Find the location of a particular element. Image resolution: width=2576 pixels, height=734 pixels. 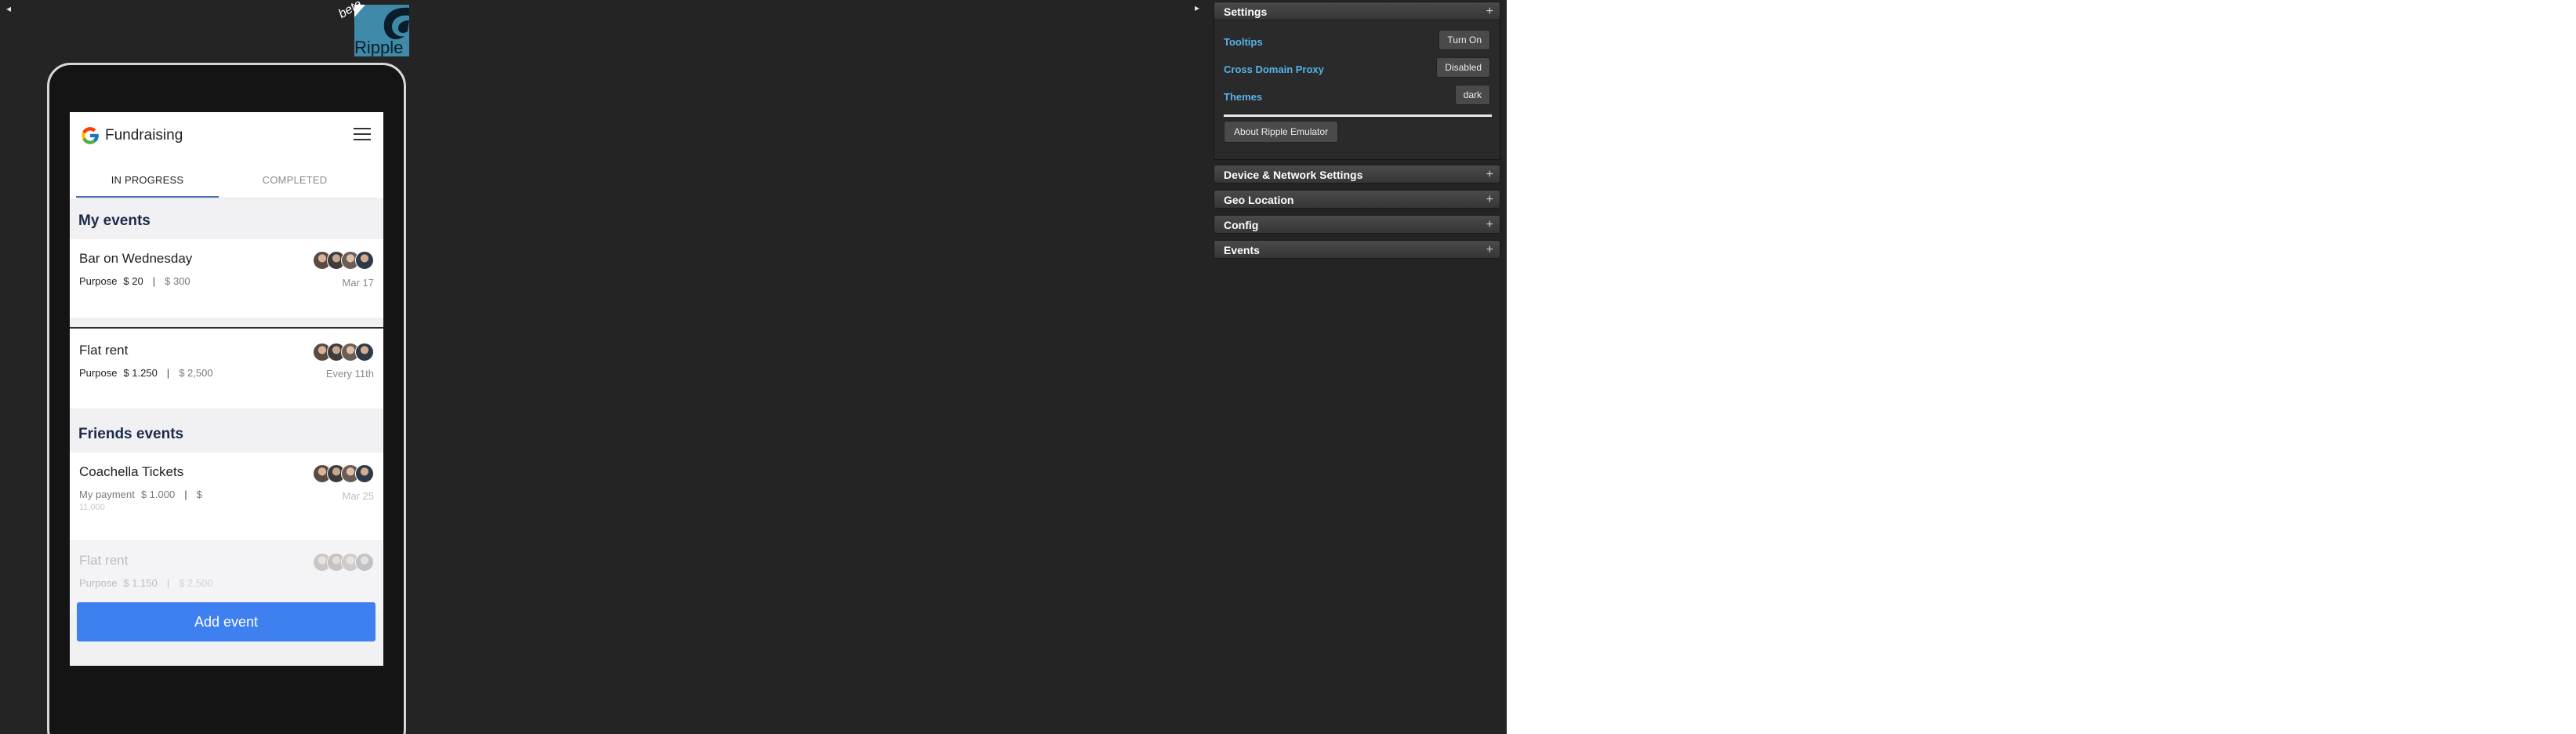

event-date: Mar 25 is located at coordinates (358, 496).